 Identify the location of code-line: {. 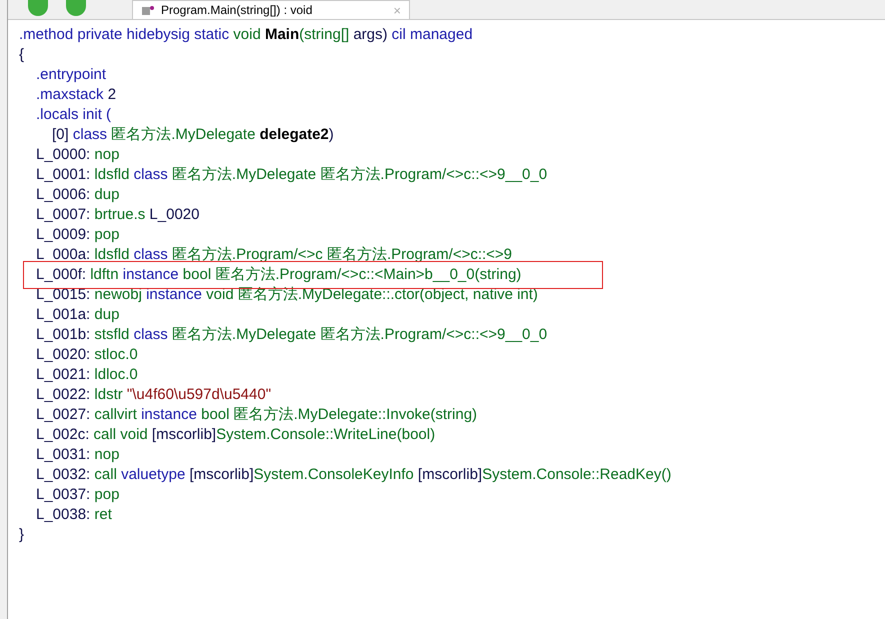
(21, 55).